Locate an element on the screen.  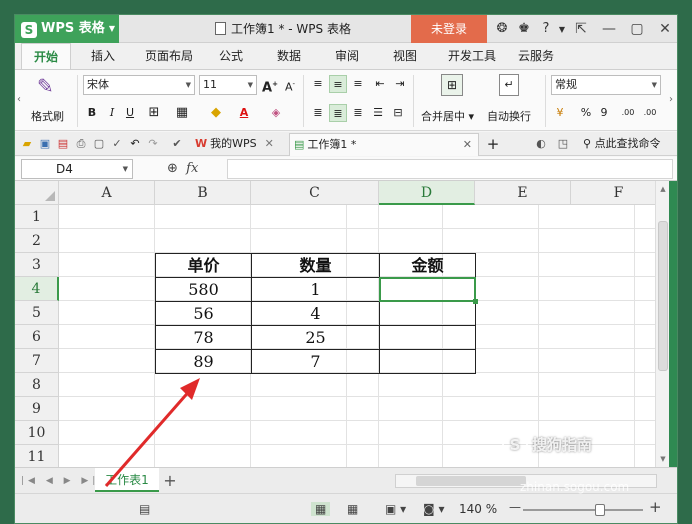
fill-color-icon: ◆ is located at coordinates (216, 113).